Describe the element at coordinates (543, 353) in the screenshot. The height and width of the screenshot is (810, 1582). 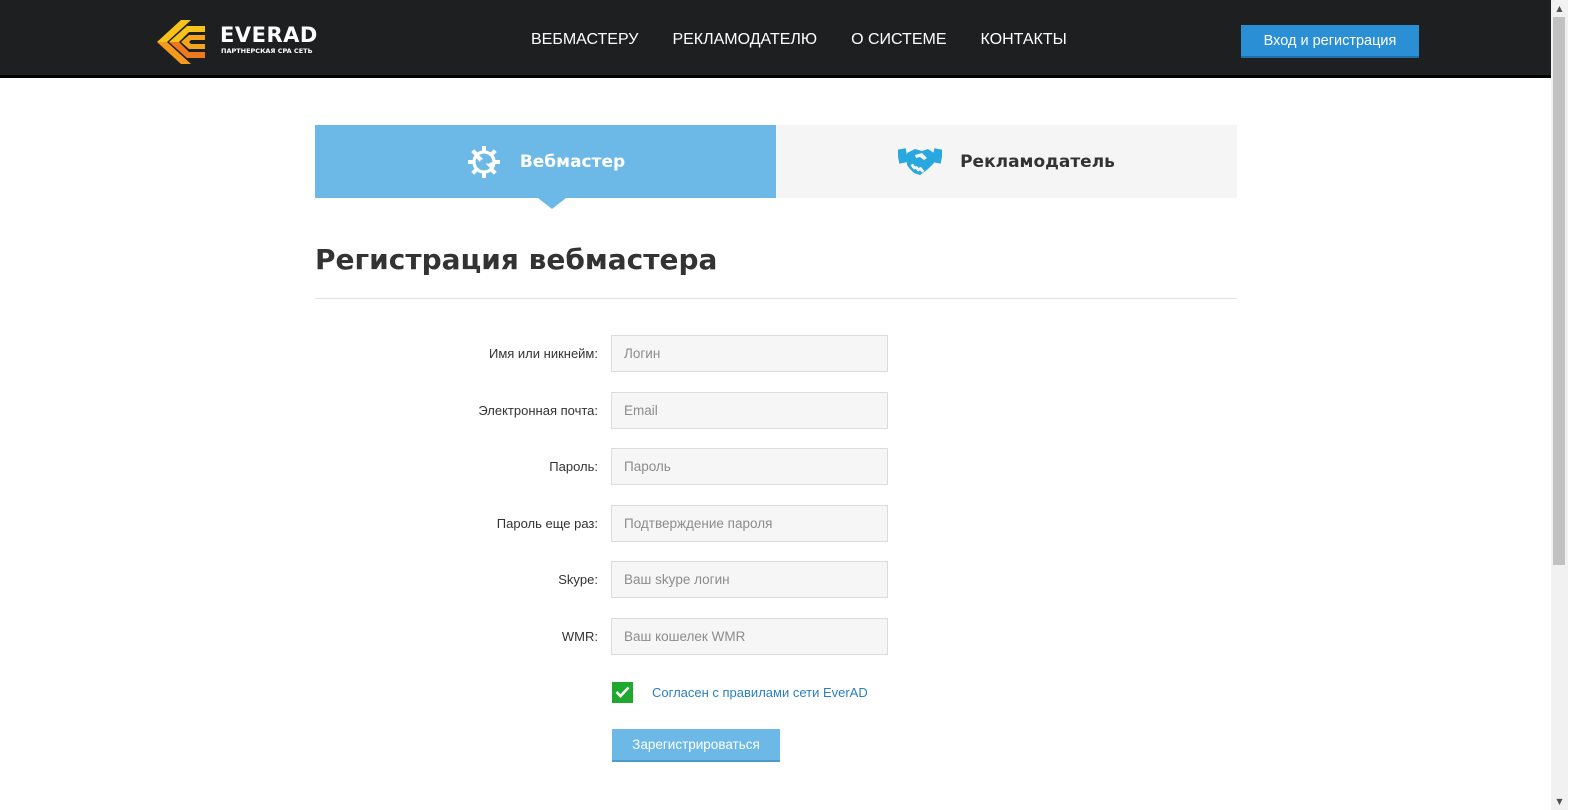
I see `nickname-label: Имя или никнейм:` at that location.